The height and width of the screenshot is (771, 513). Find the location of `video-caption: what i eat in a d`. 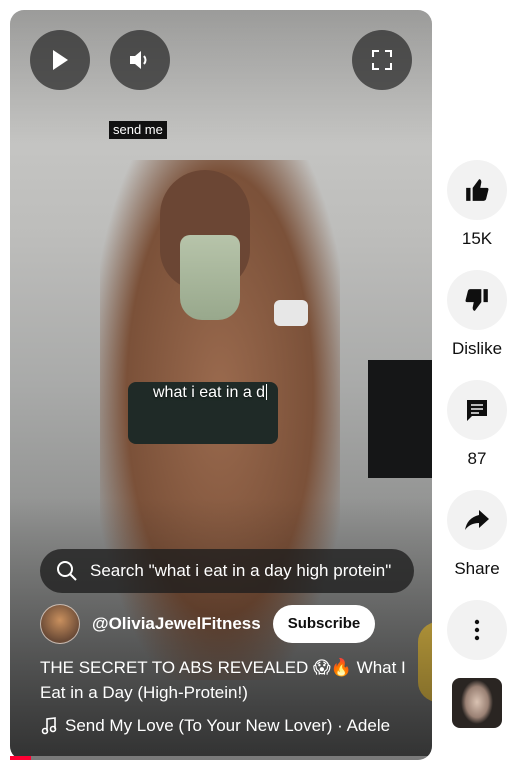

video-caption: what i eat in a d is located at coordinates (210, 393).